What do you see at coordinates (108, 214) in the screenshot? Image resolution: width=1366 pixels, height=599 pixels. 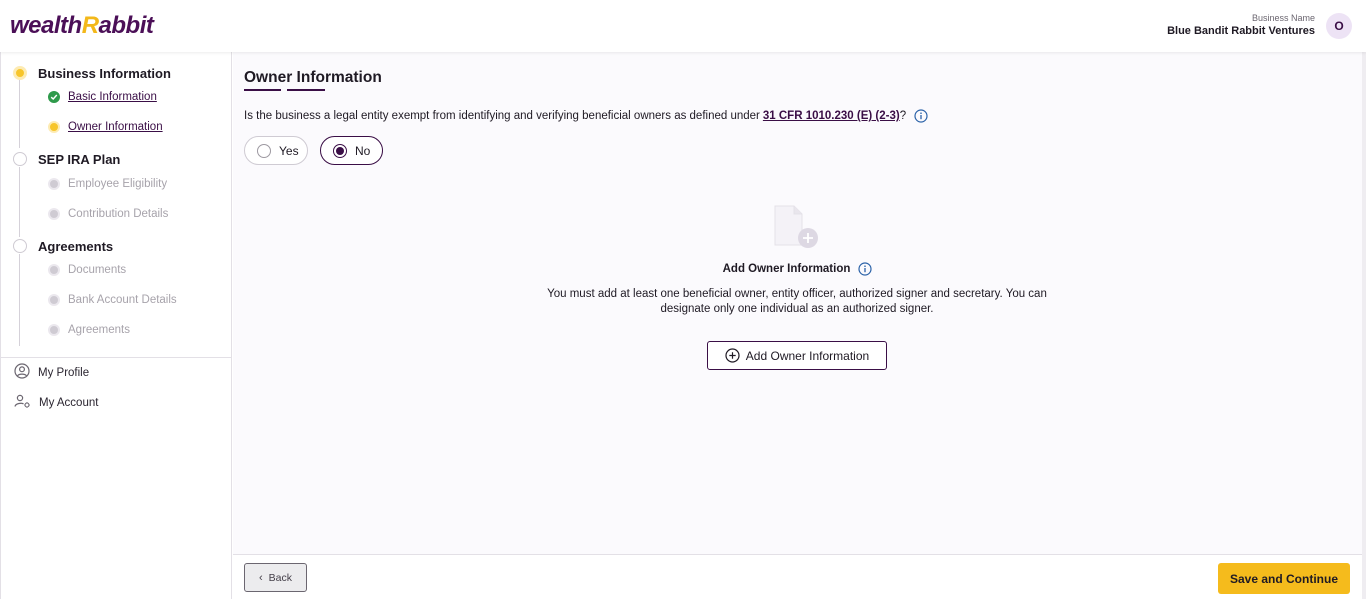 I see `sidebar-item-contribution-details: Contribution Details` at bounding box center [108, 214].